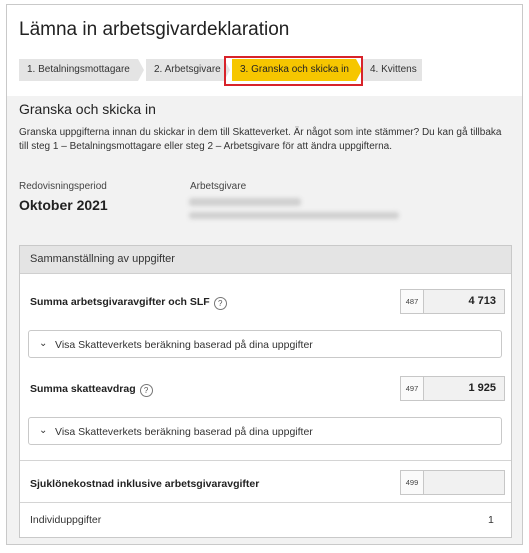 The image size is (529, 553). I want to click on row-title-text: Summa arbetsgivaravgifter och SLF, so click(120, 302).